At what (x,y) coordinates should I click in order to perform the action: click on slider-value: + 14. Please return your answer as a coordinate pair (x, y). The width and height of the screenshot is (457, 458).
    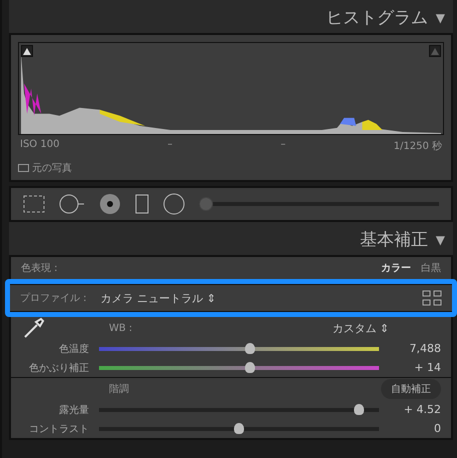
    Looking at the image, I should click on (427, 367).